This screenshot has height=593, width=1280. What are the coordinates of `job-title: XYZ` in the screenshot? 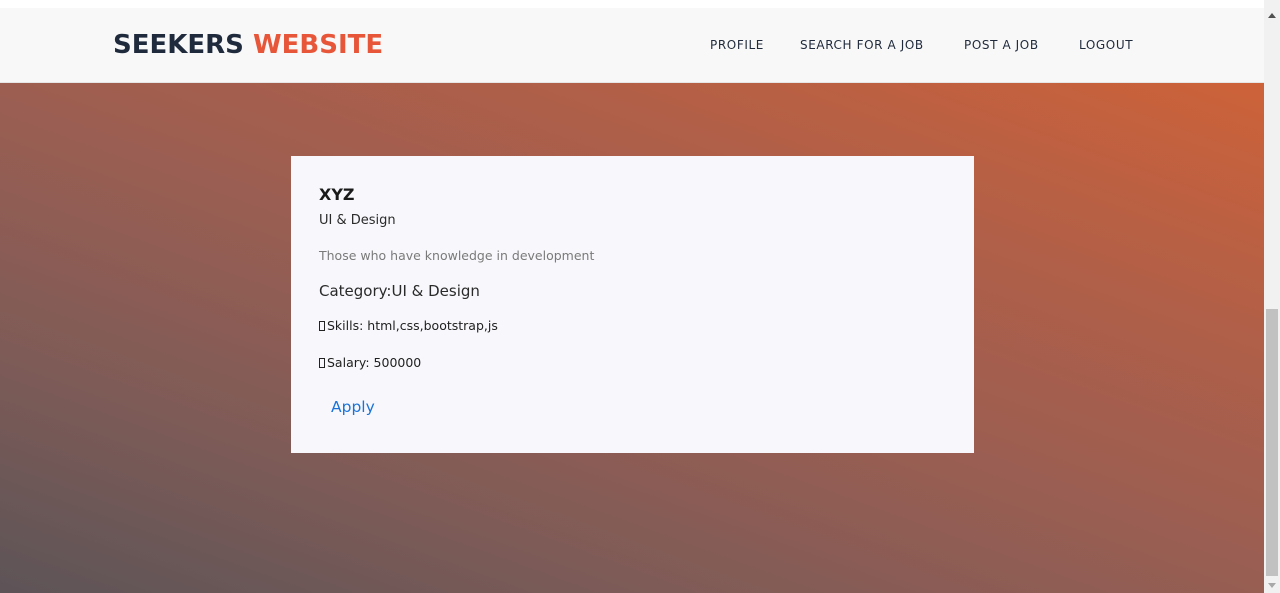 It's located at (337, 194).